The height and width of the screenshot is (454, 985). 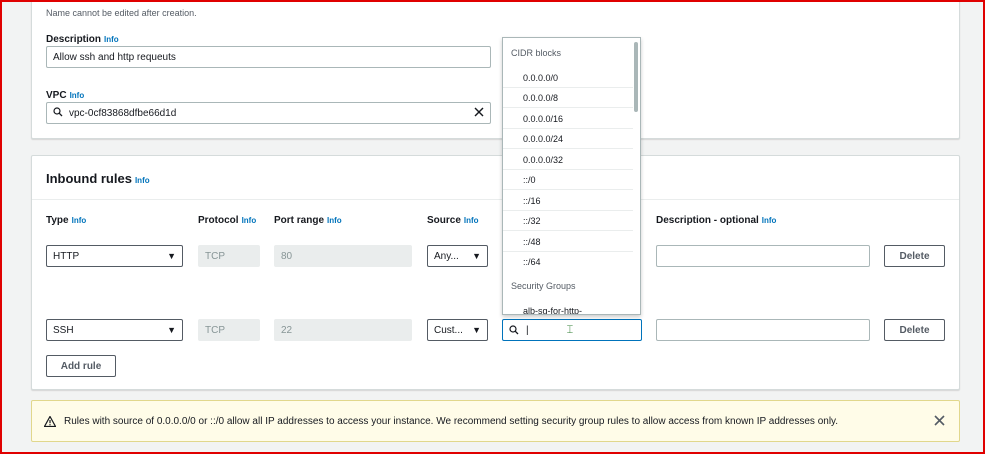 What do you see at coordinates (268, 57) in the screenshot?
I see `description-input: Allow ssh and http requeuts` at bounding box center [268, 57].